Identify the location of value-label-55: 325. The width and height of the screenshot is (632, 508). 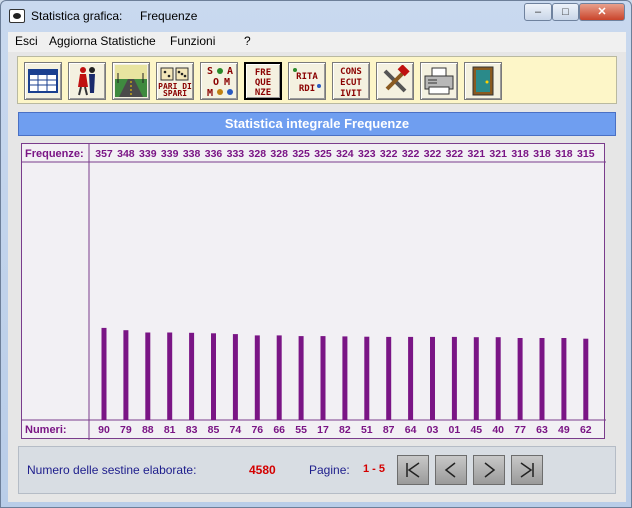
(301, 154).